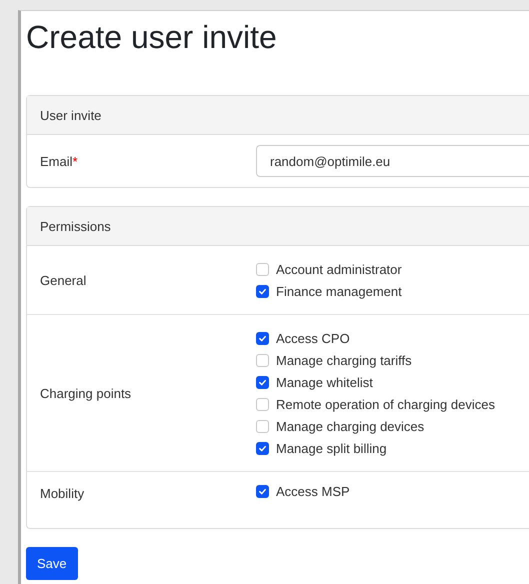 This screenshot has height=584, width=529. Describe the element at coordinates (334, 360) in the screenshot. I see `permission-checkbox: Manage charging tariffs` at that location.